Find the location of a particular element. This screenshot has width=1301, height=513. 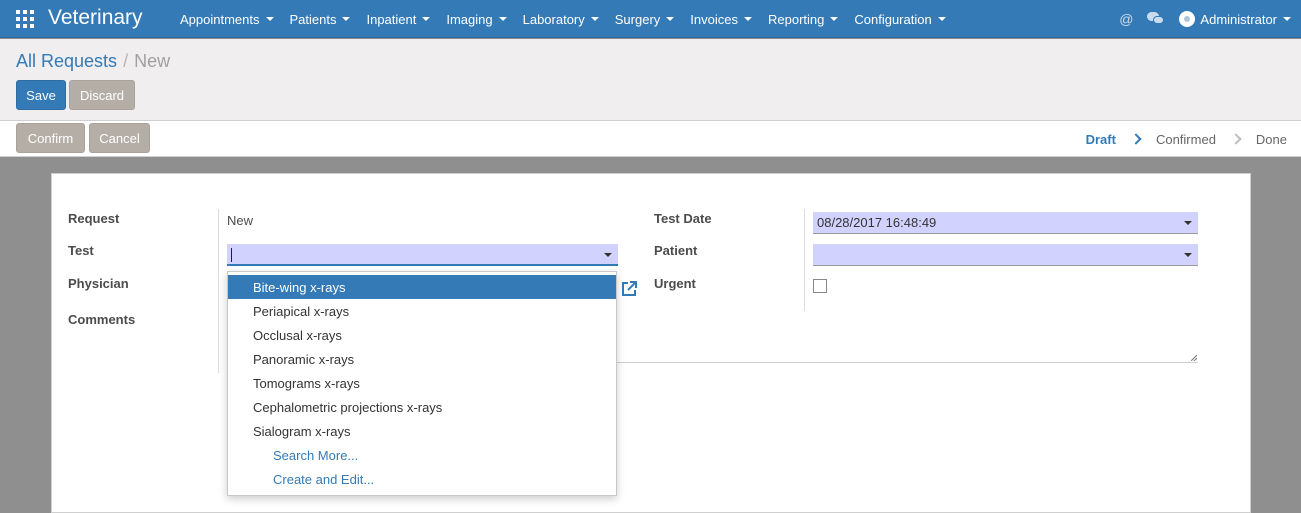

user-menu: Administrator is located at coordinates (1235, 19).